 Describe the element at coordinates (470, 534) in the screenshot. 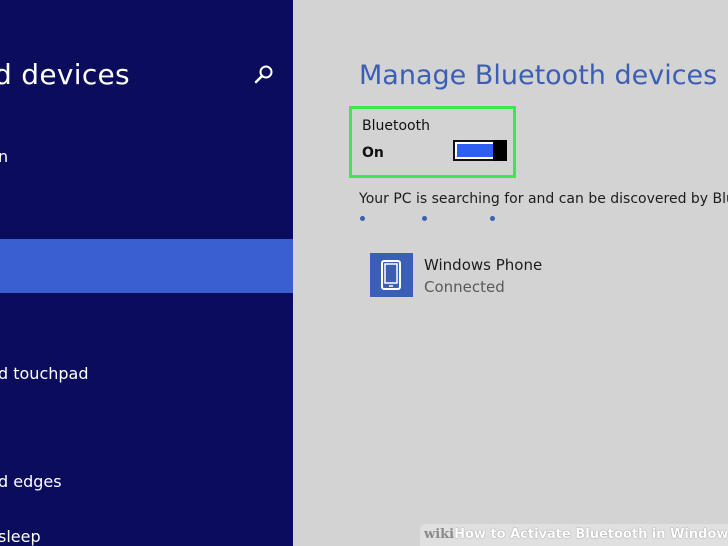

I see `watermark-how: How` at that location.